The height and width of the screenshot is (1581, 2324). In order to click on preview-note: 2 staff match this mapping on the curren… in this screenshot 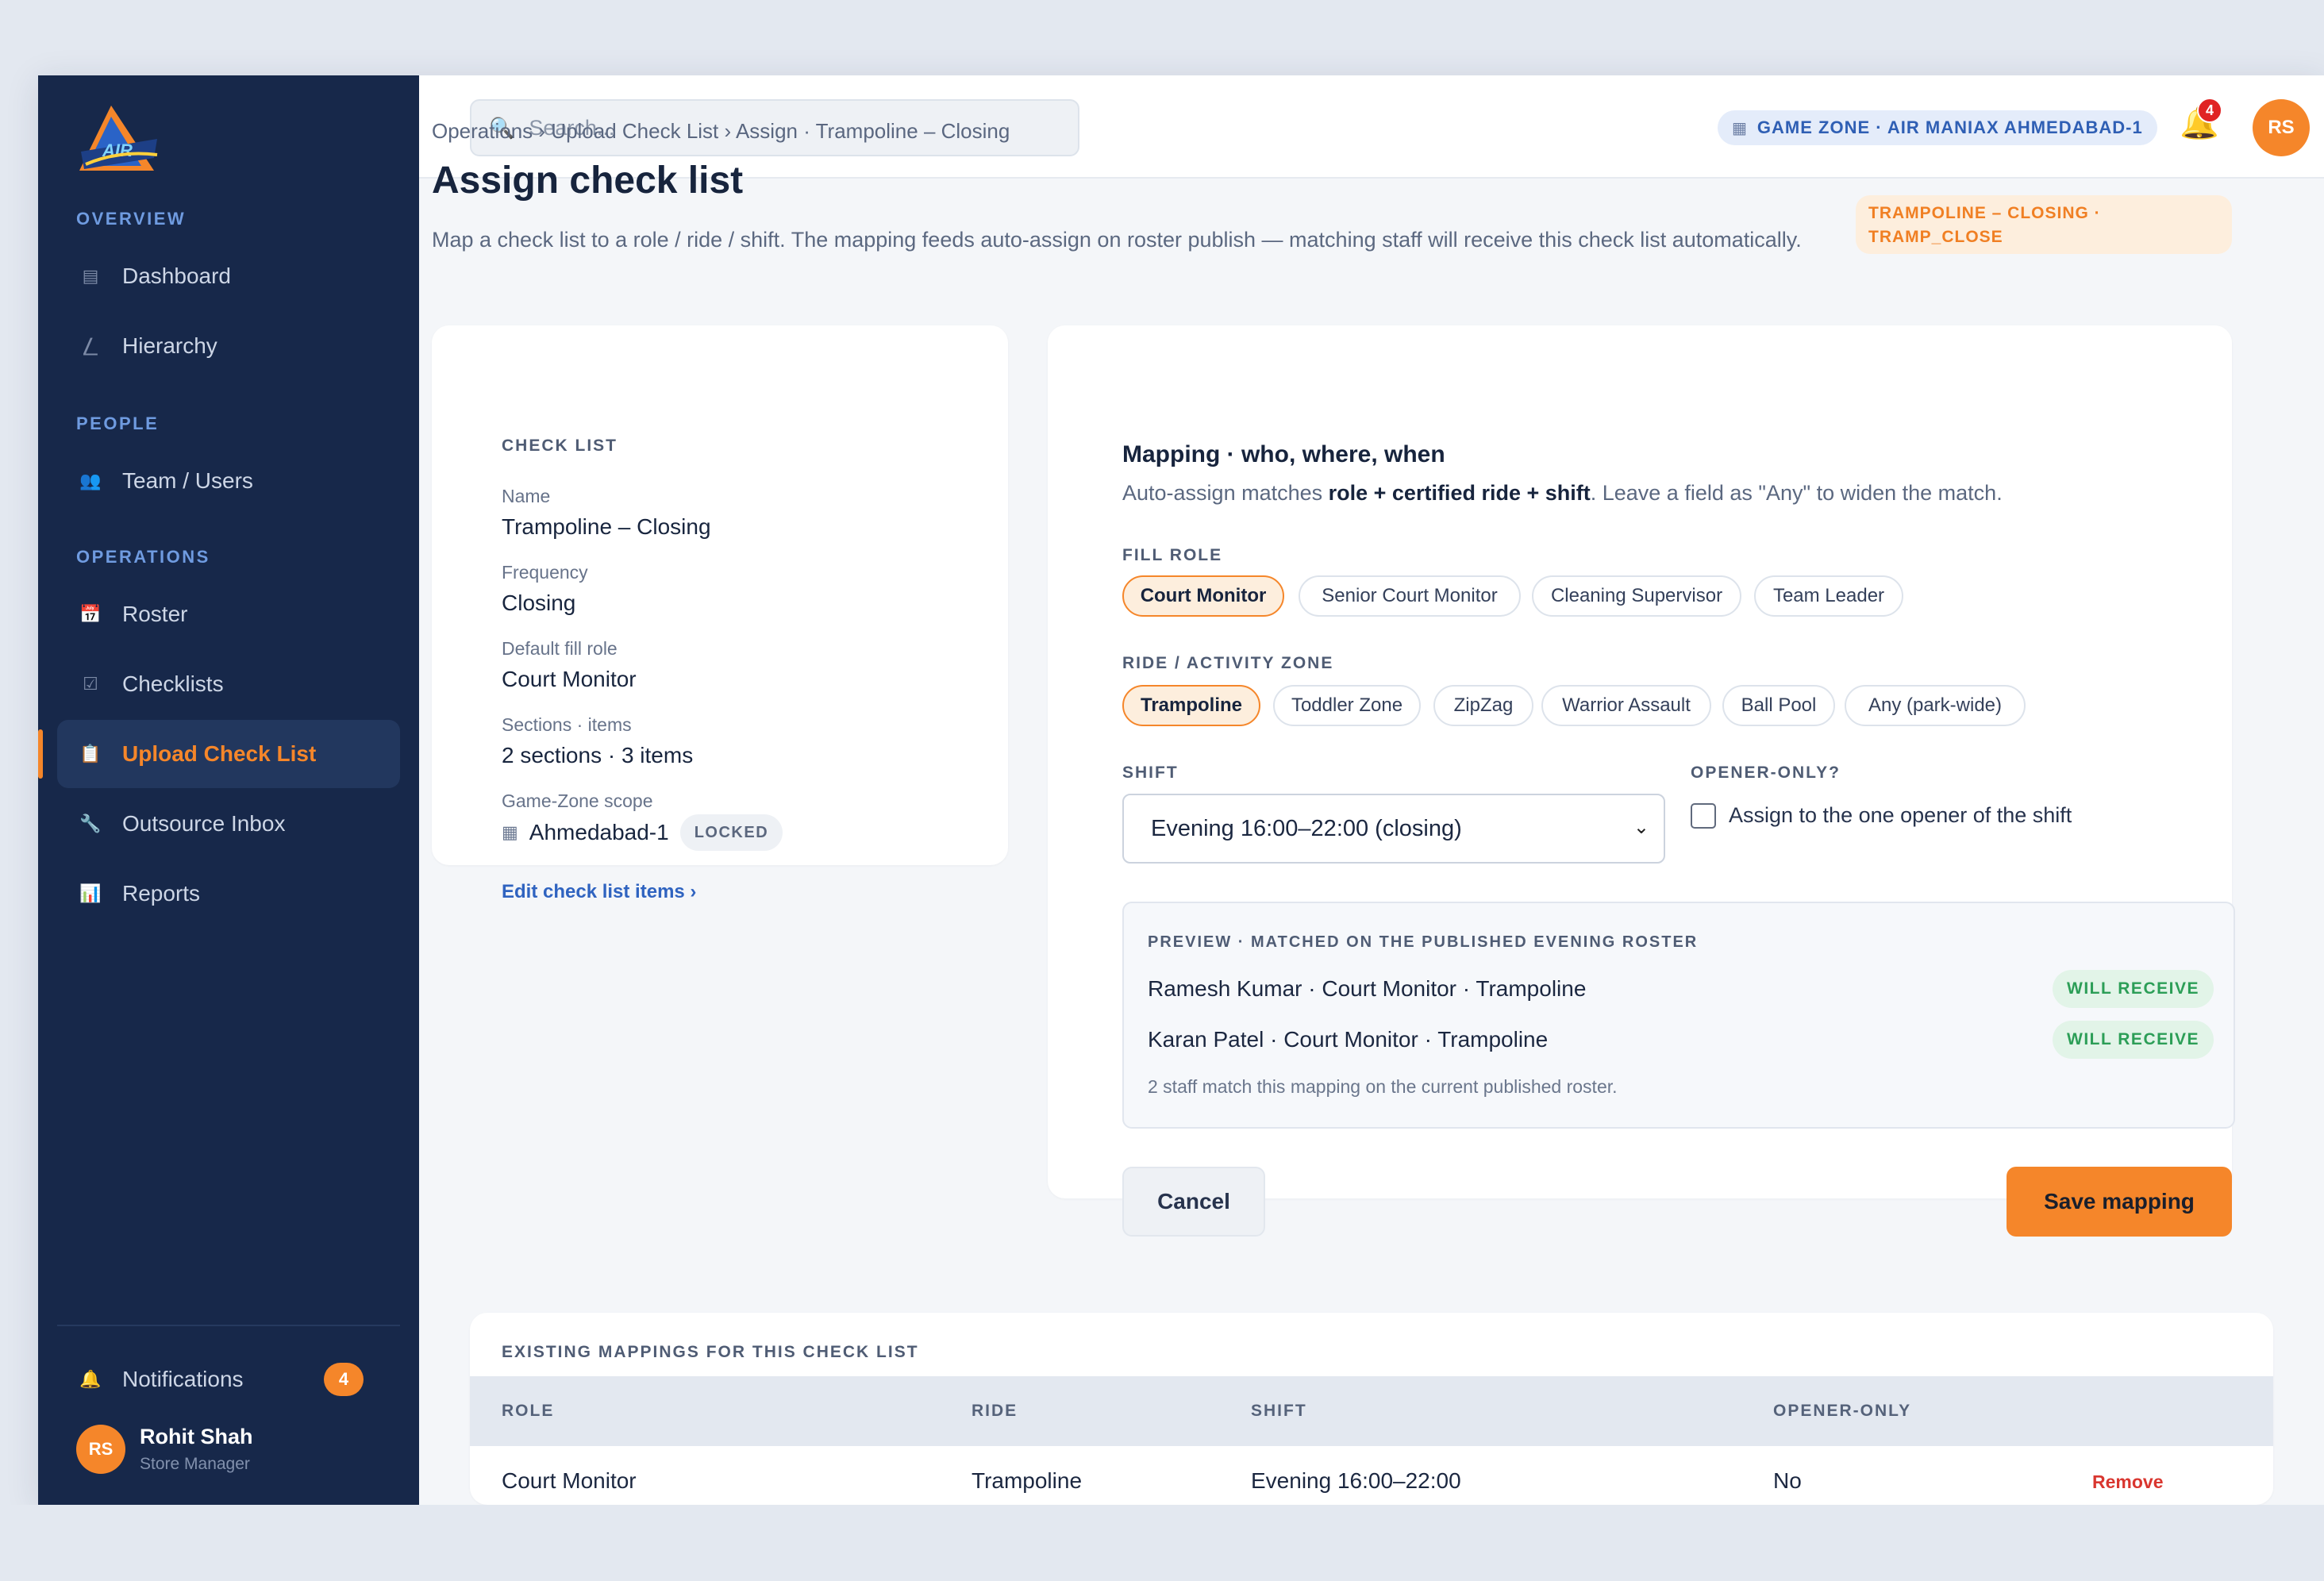, I will do `click(1383, 1086)`.